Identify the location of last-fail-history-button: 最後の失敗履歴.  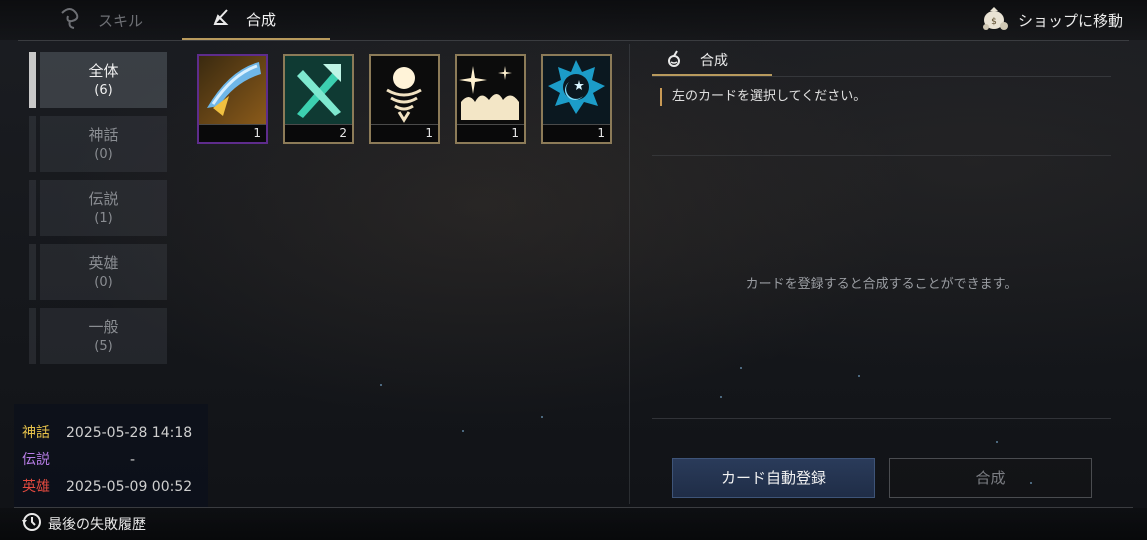
(83, 524).